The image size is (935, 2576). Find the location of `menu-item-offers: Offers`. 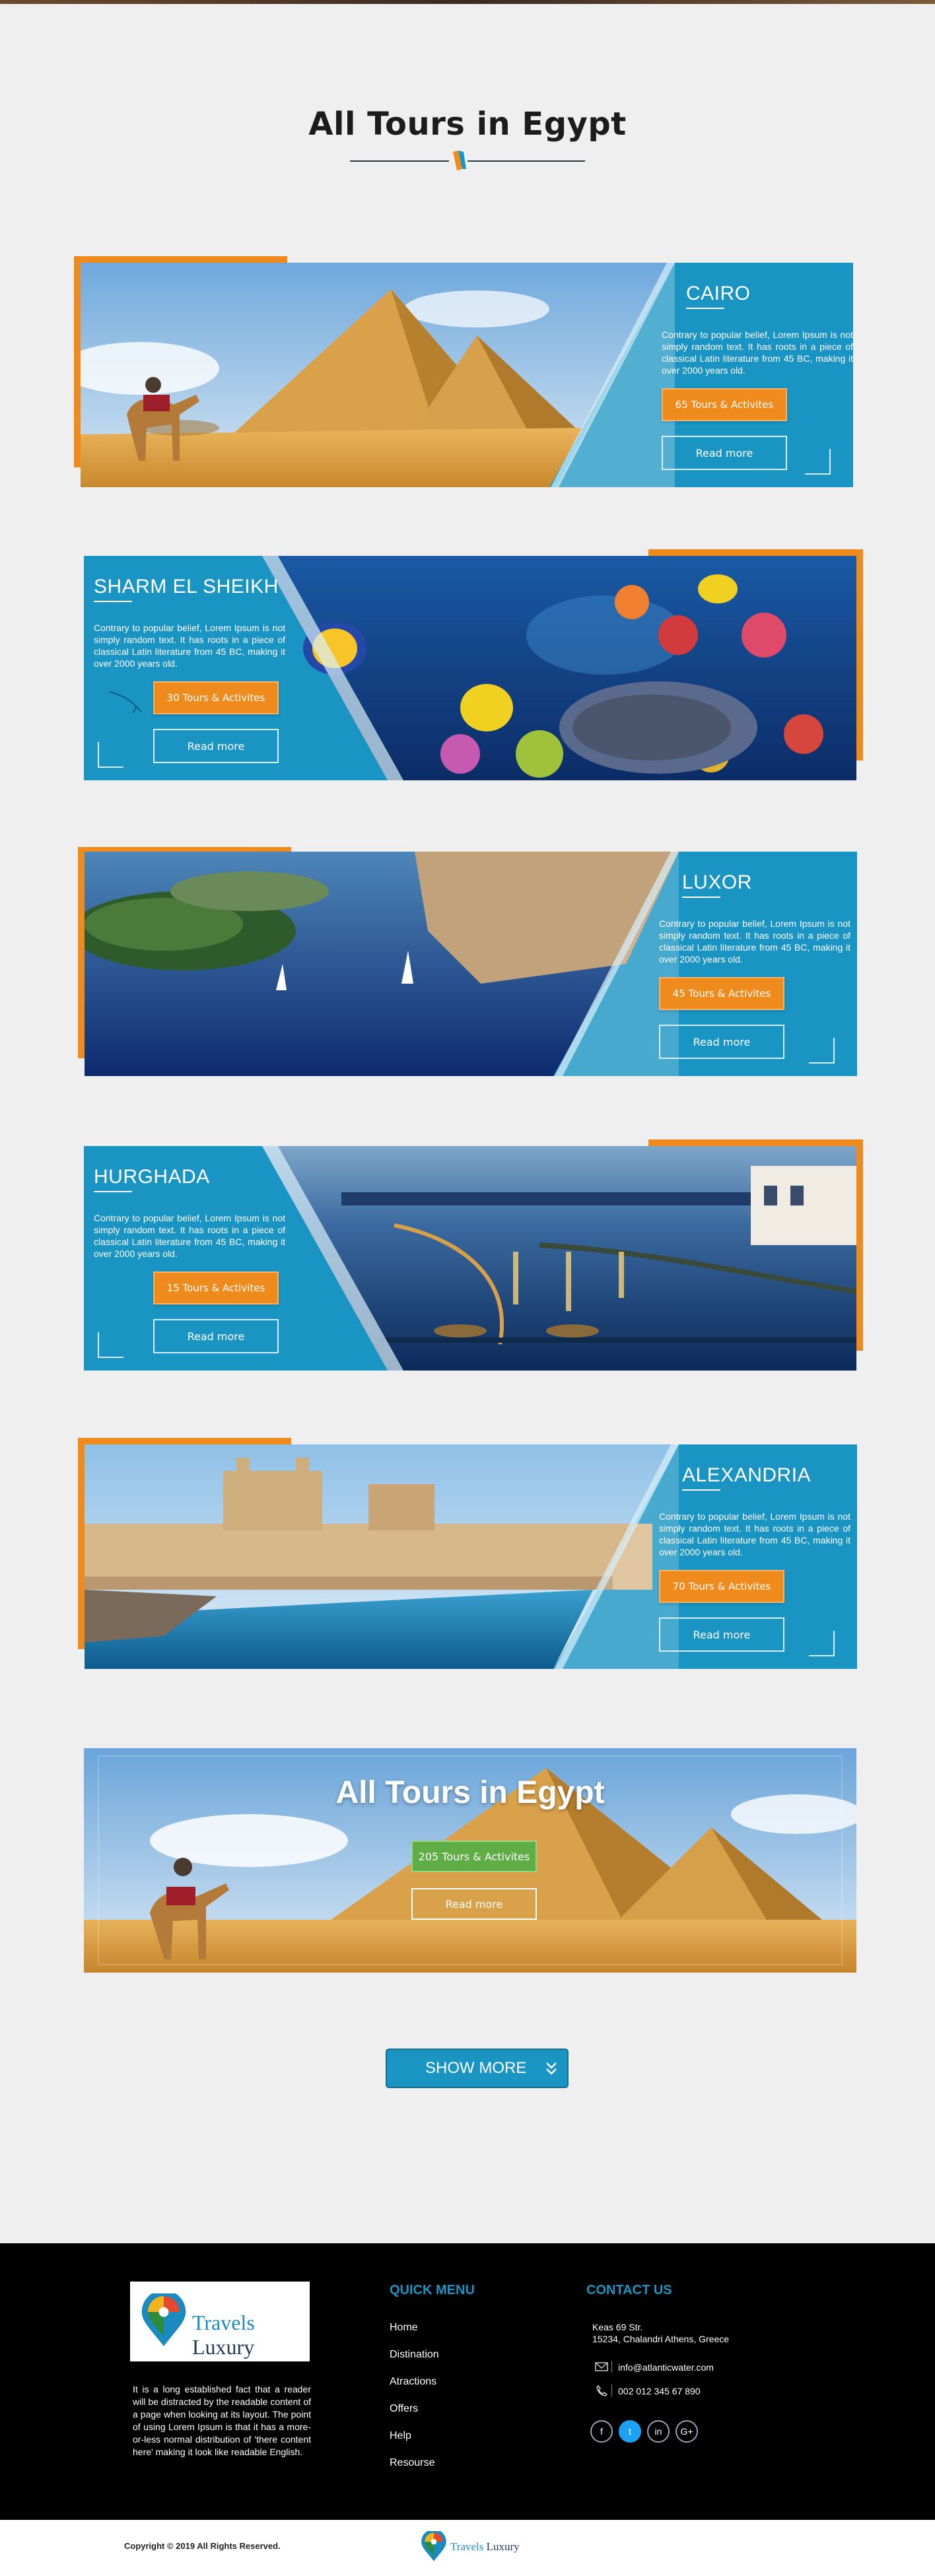

menu-item-offers: Offers is located at coordinates (404, 2409).